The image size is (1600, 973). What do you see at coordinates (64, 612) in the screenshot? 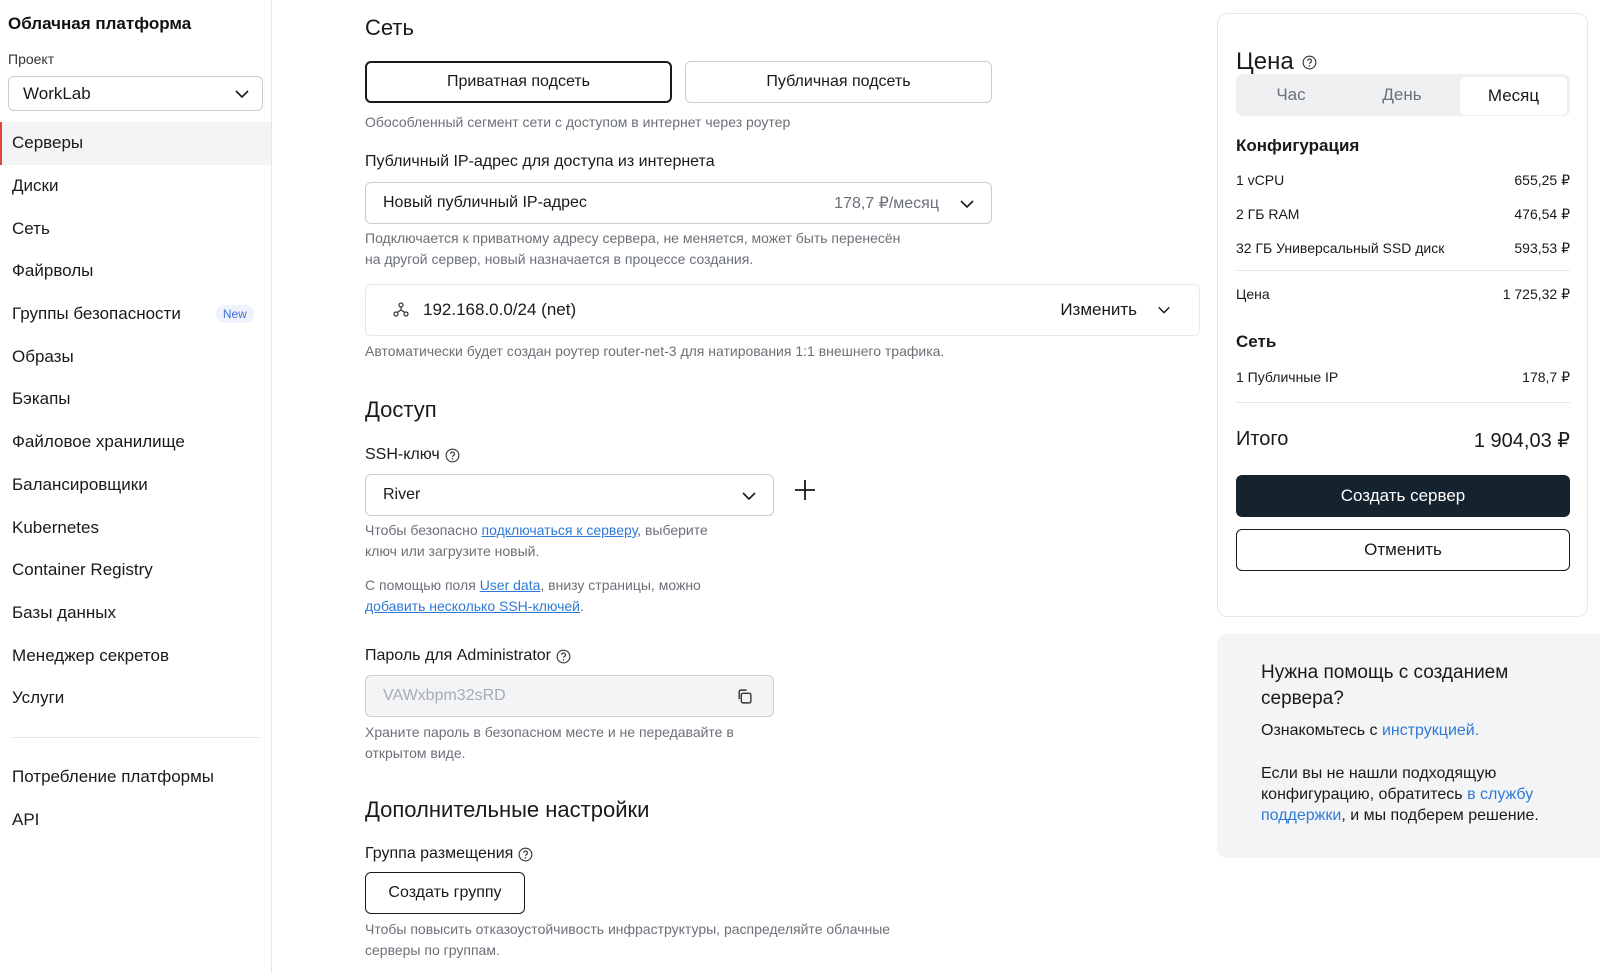
I see `sidebar-item-label: Базы данных` at bounding box center [64, 612].